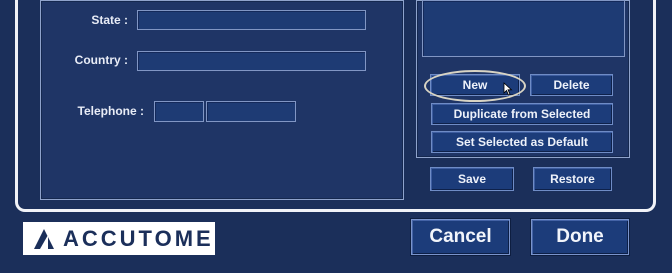 This screenshot has width=672, height=273. Describe the element at coordinates (472, 179) in the screenshot. I see `save-button: Save` at that location.